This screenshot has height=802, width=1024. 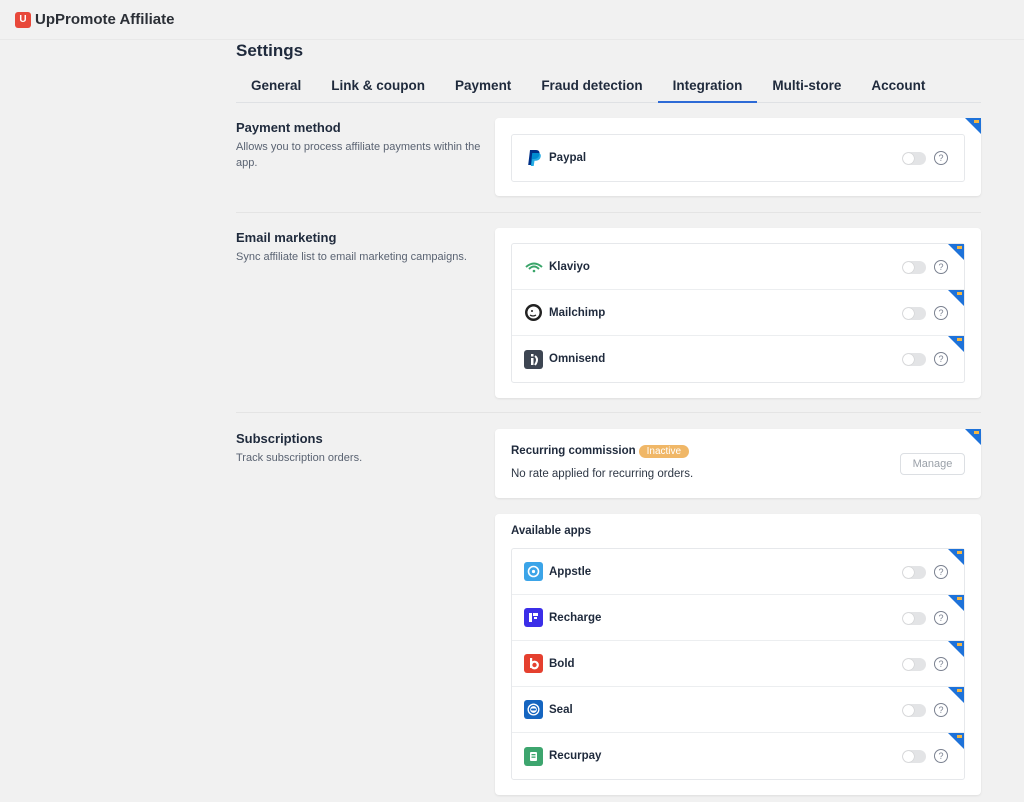 What do you see at coordinates (533, 571) in the screenshot?
I see `appstle-icon` at bounding box center [533, 571].